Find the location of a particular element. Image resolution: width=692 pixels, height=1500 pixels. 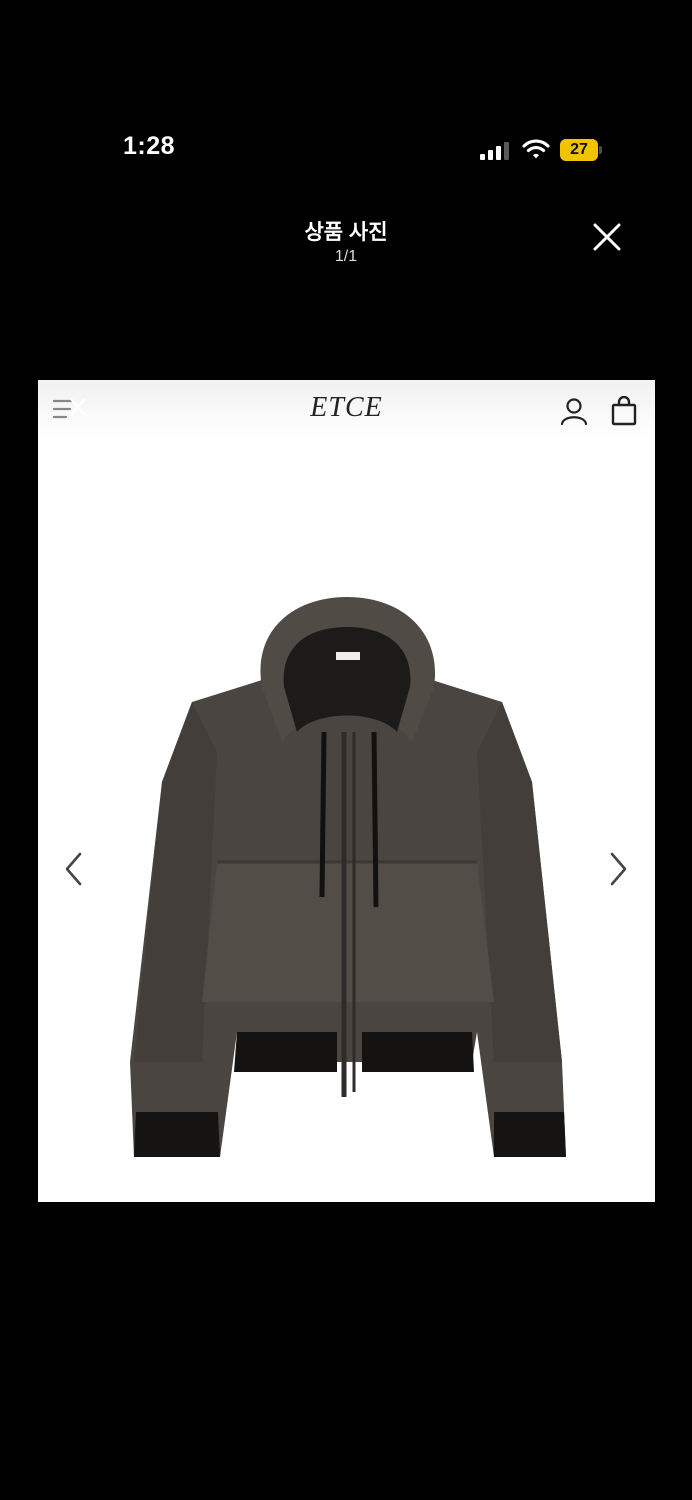

shopping-bag-icon is located at coordinates (624, 411).